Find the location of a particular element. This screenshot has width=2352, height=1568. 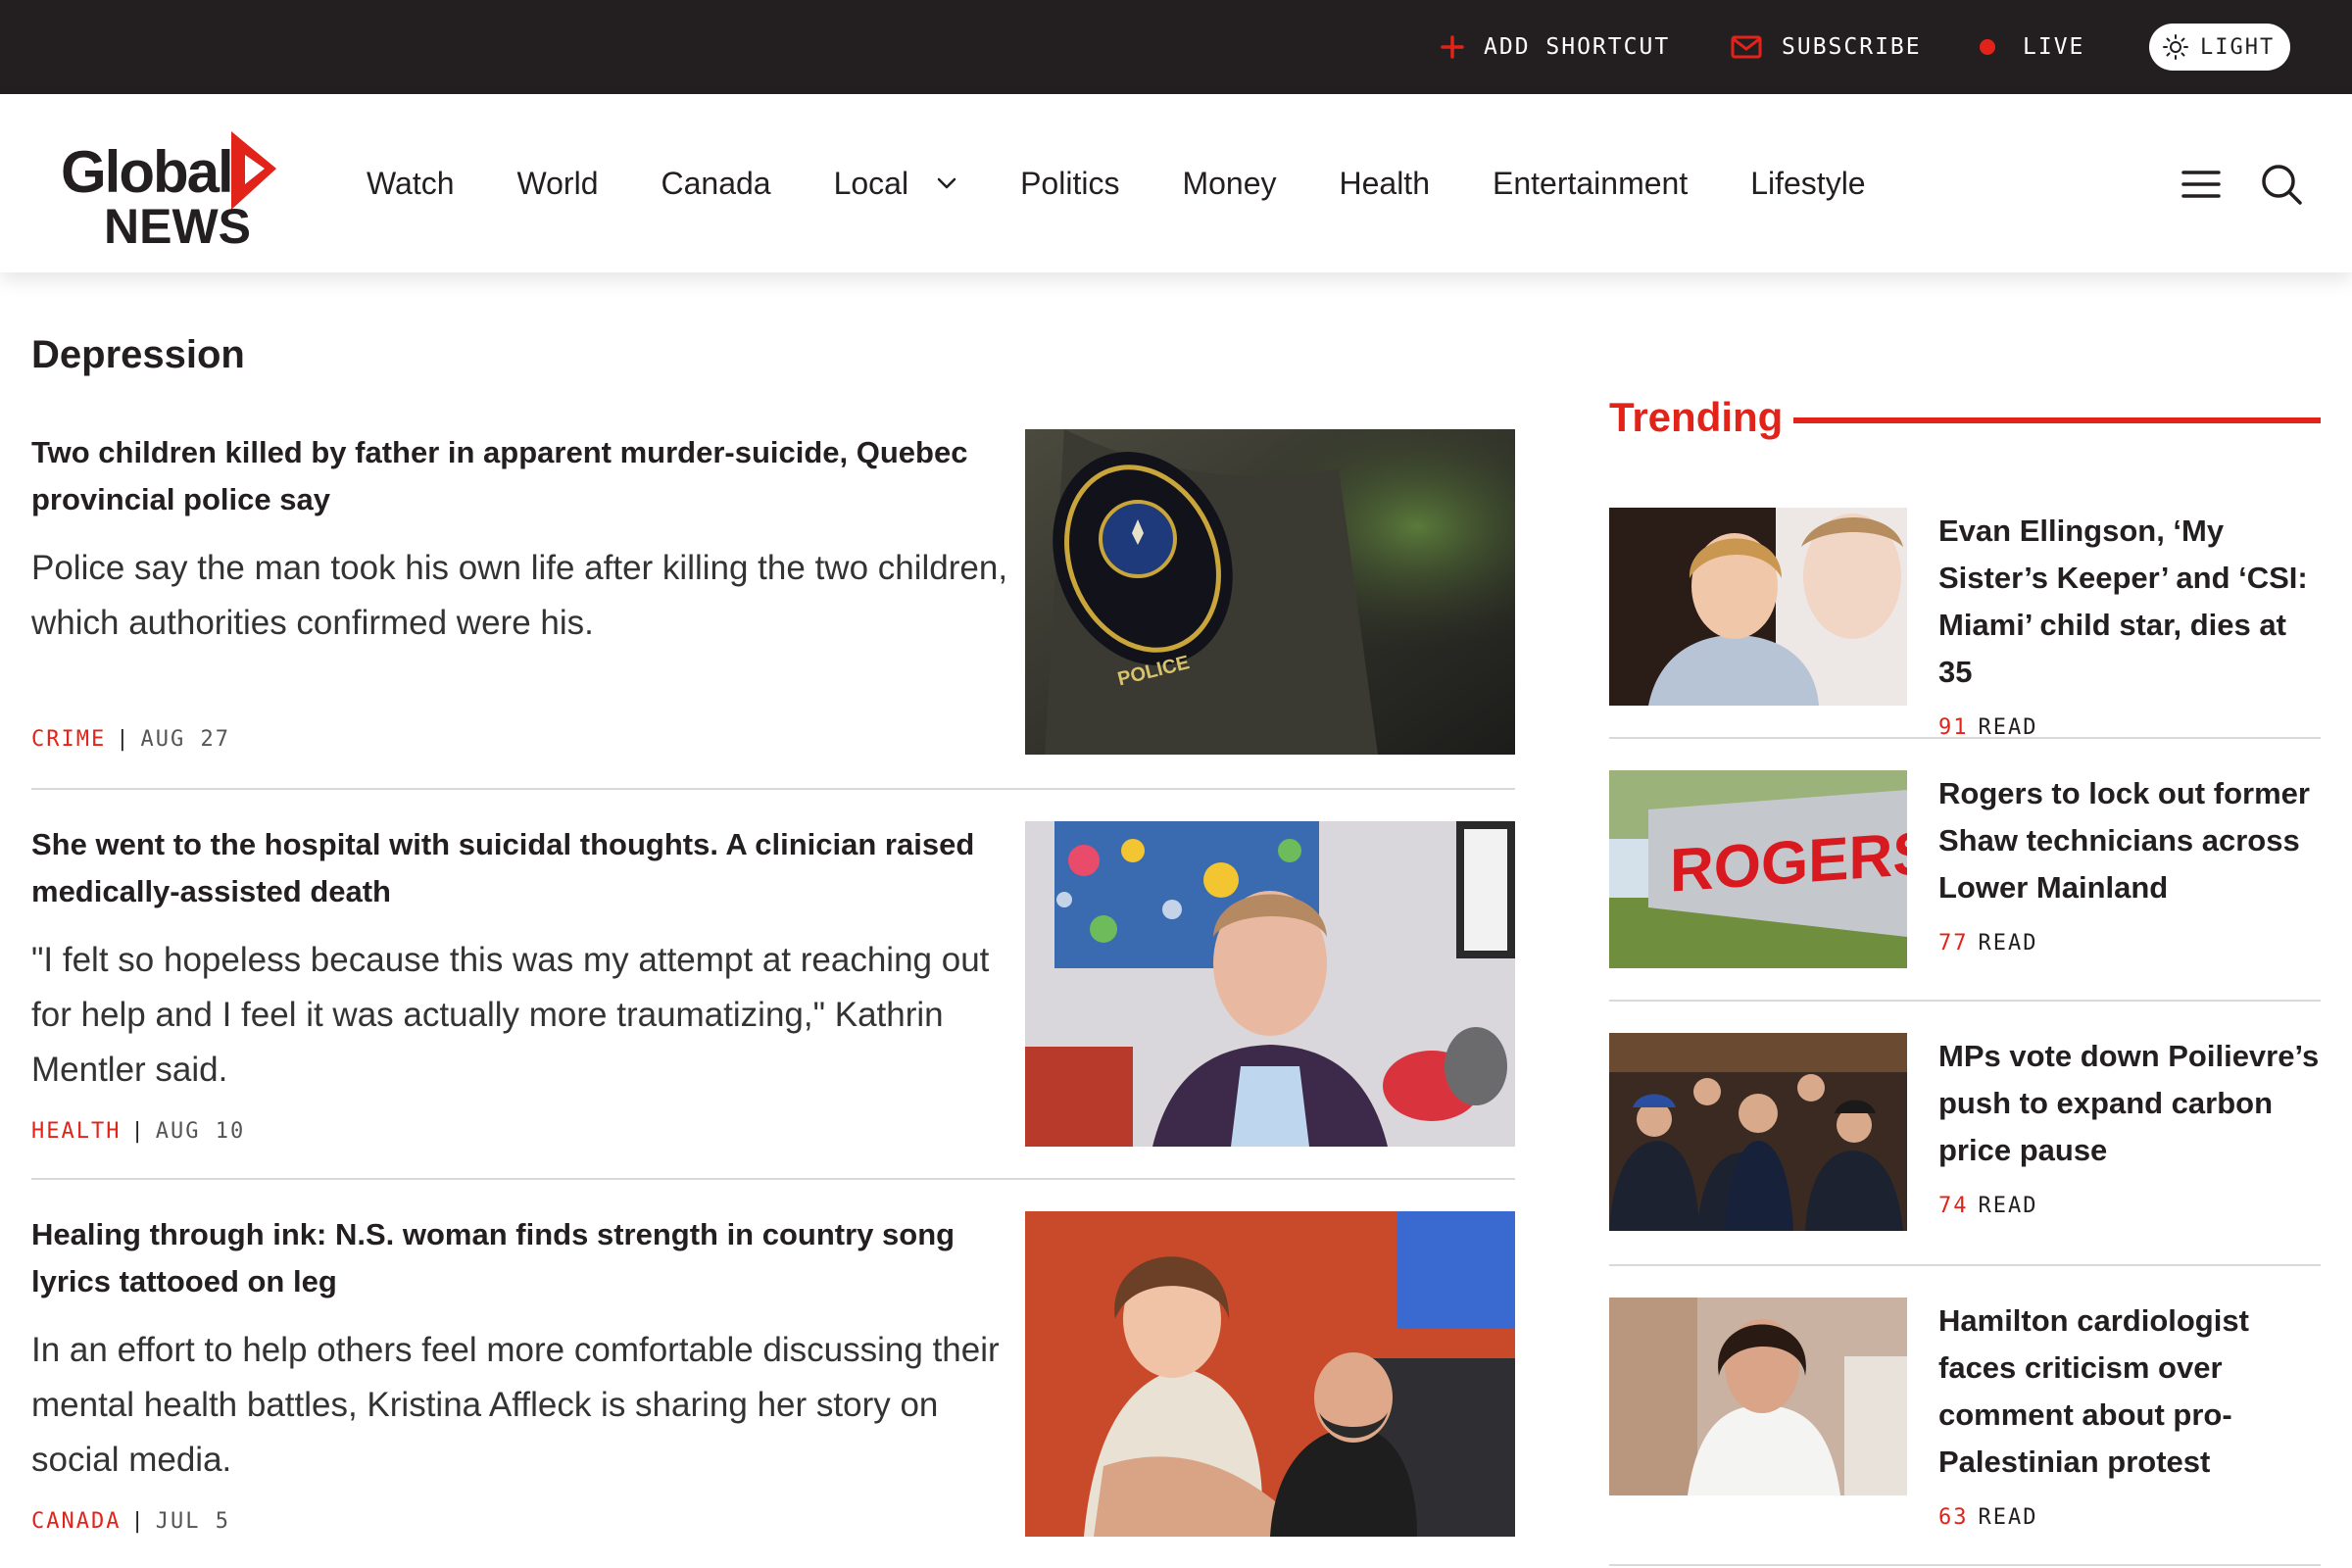

theme-toggle: LIGHT is located at coordinates (2219, 47).